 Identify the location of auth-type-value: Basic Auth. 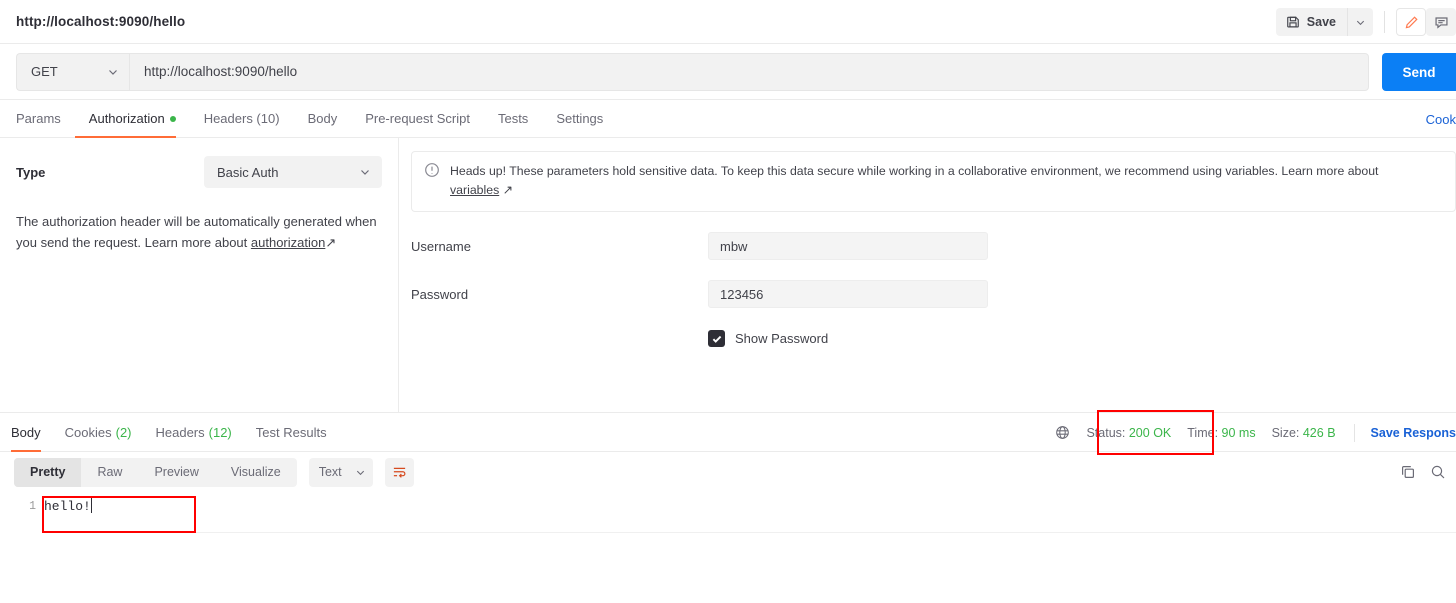
(248, 172).